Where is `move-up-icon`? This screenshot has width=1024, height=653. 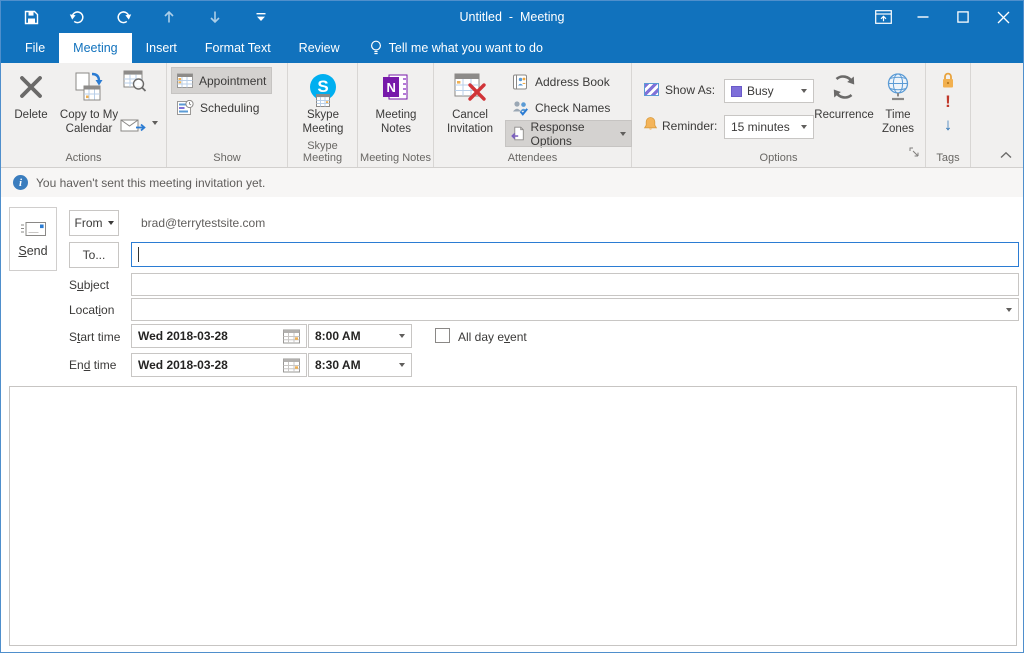 move-up-icon is located at coordinates (169, 16).